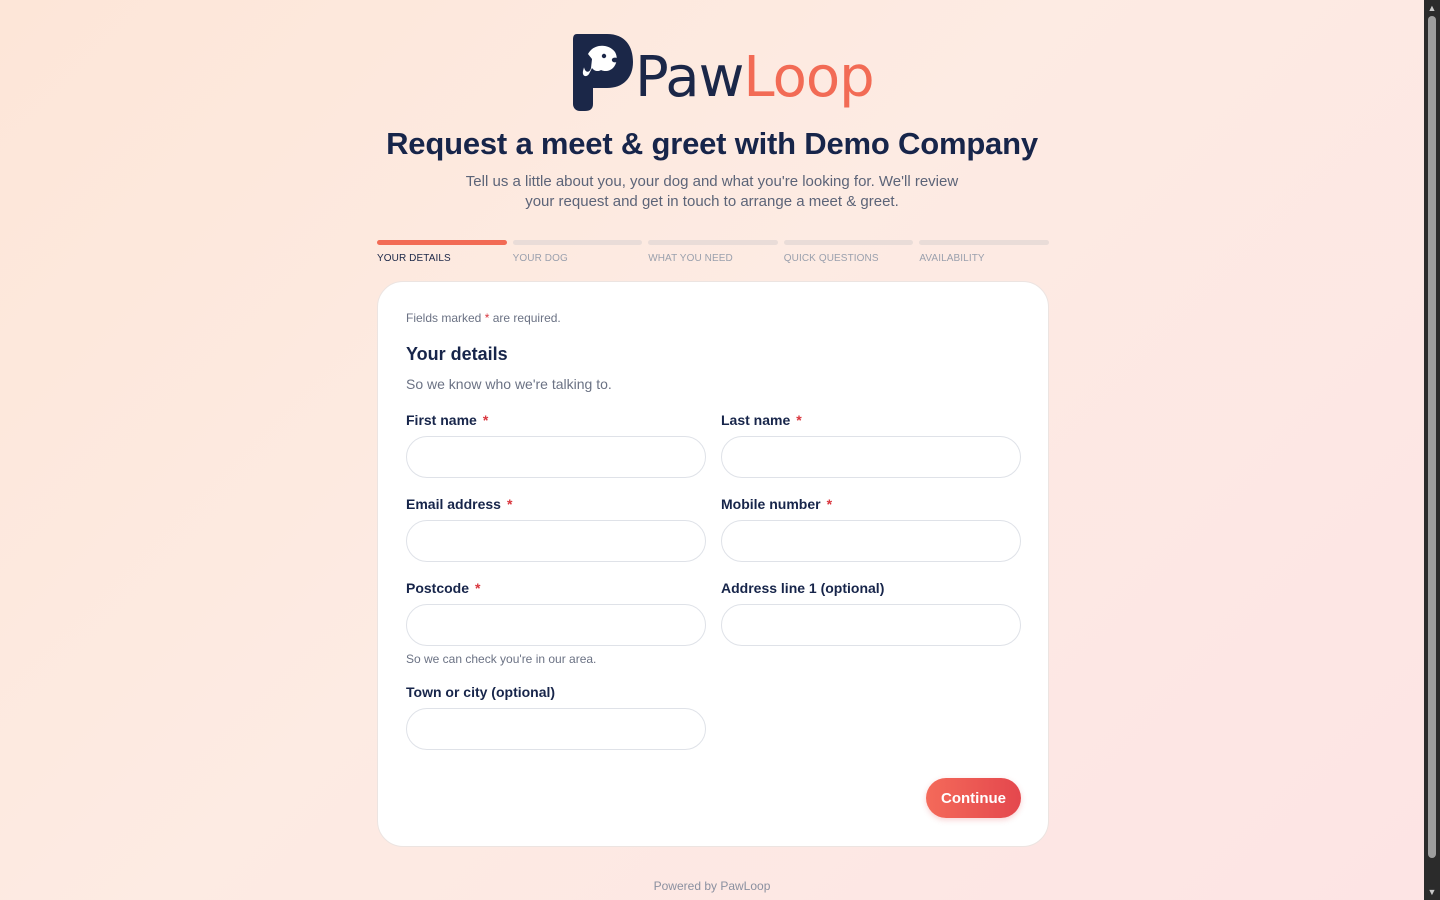 Image resolution: width=1440 pixels, height=900 pixels. Describe the element at coordinates (771, 504) in the screenshot. I see `mobile-label-text: Mobile number` at that location.